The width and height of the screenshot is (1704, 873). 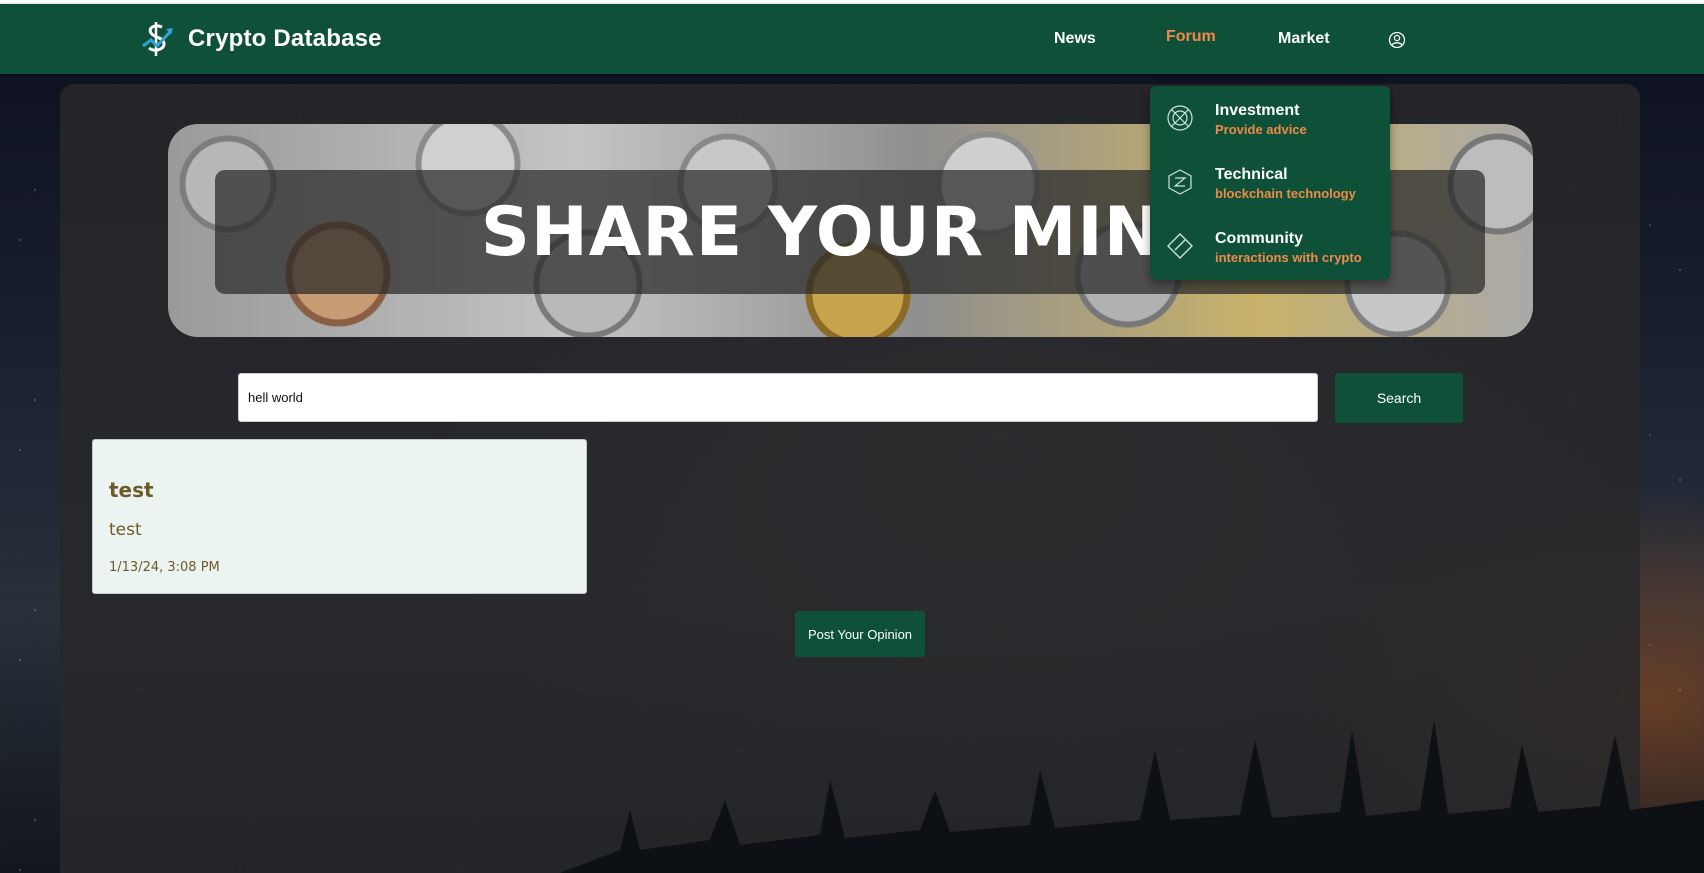 I want to click on dropdown-item-title: Community, so click(x=1259, y=238).